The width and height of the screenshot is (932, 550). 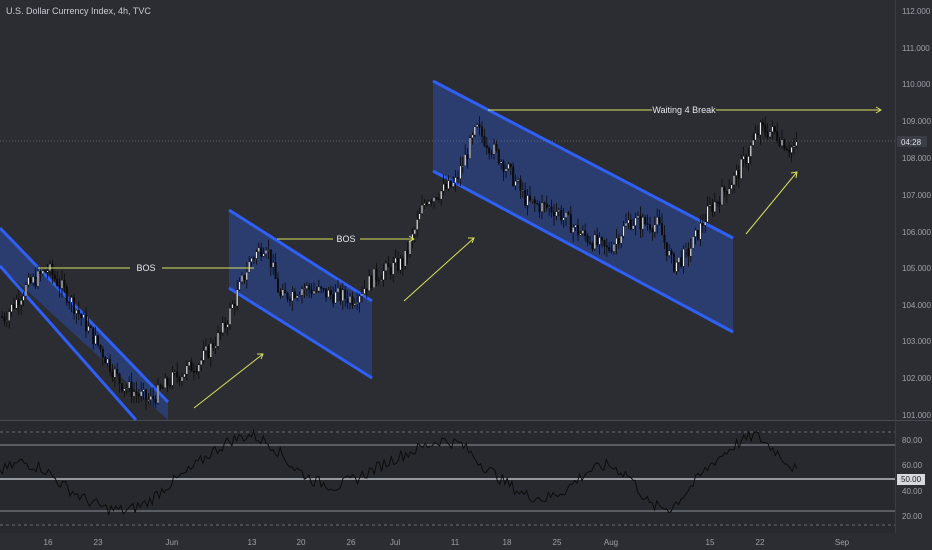 I want to click on price-label: 106.000, so click(x=916, y=232).